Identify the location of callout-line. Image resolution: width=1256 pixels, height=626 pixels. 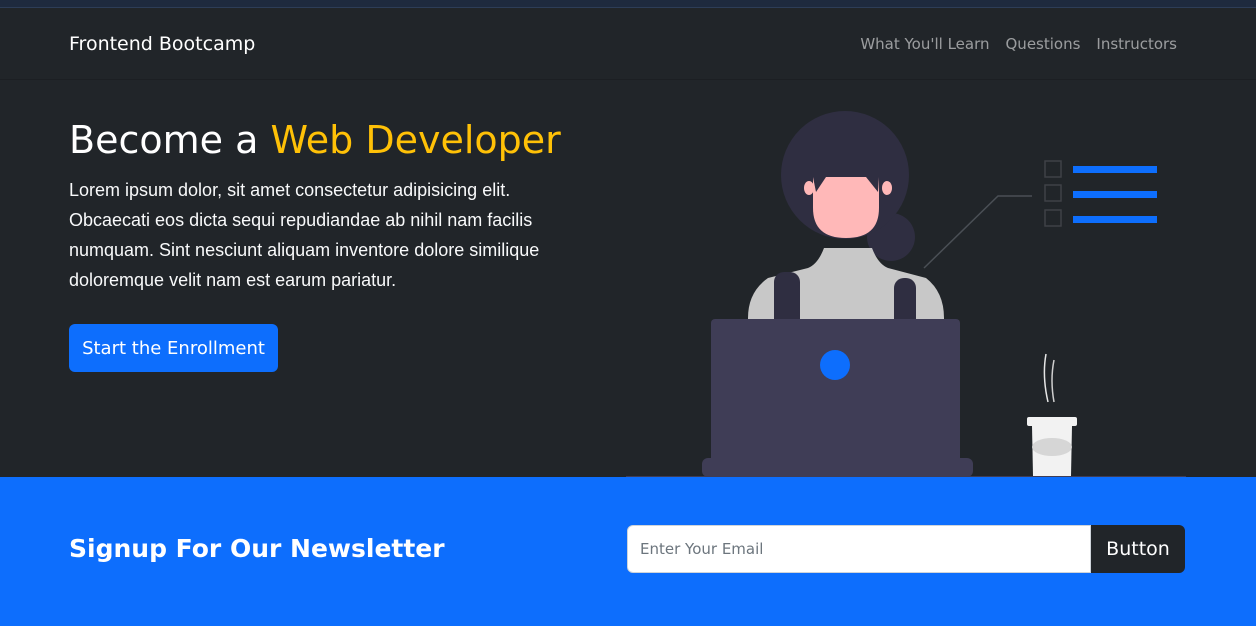
(977, 232).